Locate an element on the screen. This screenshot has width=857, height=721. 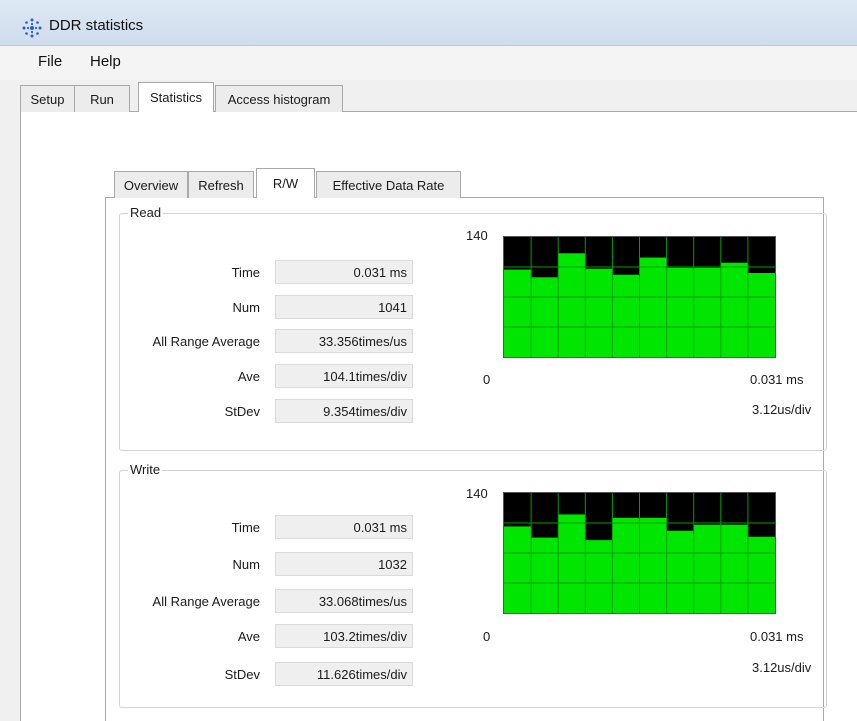
sub-panel-border-left is located at coordinates (105, 459).